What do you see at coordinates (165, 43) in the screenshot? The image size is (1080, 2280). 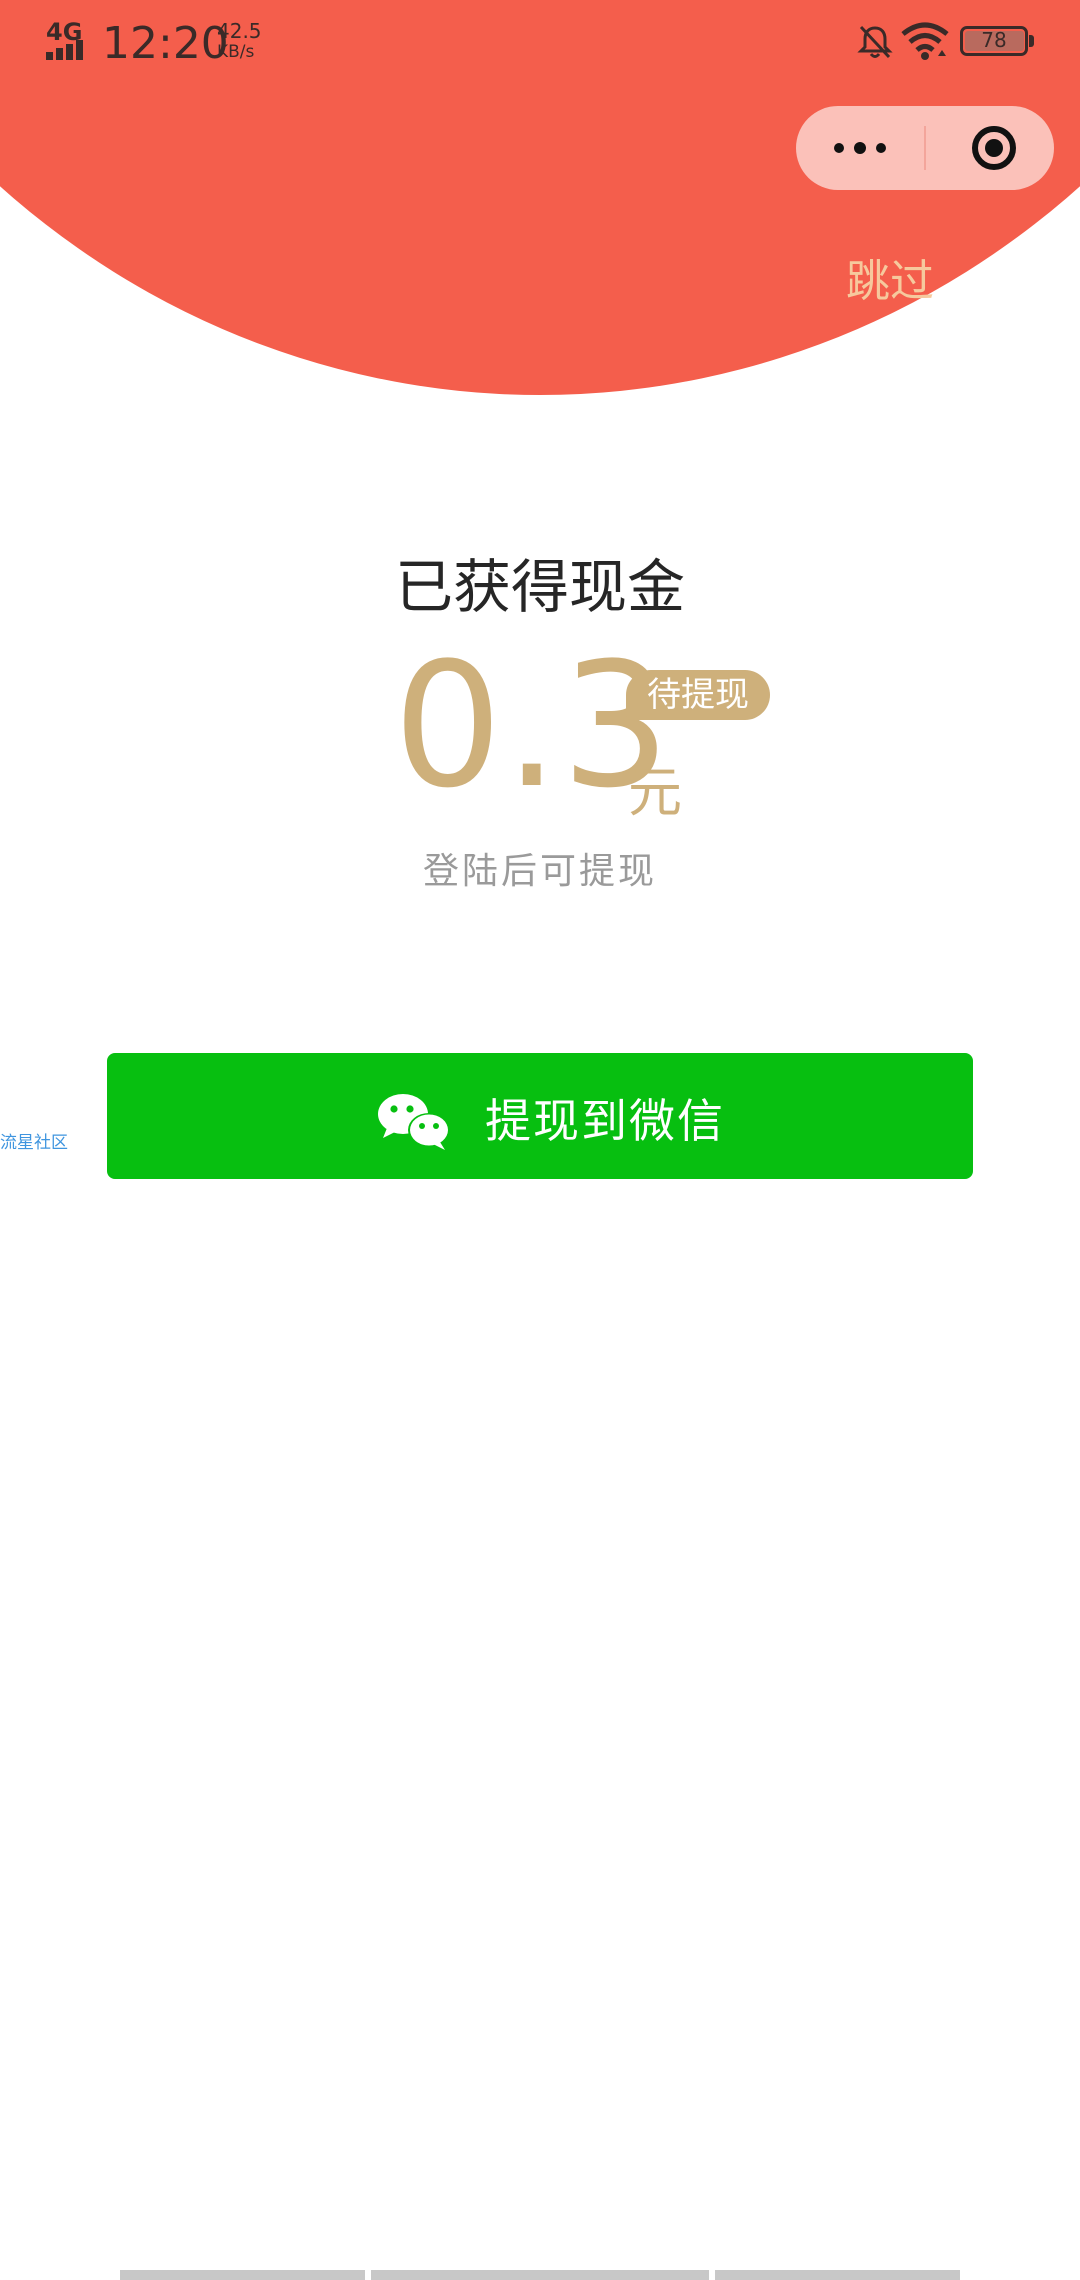 I see `status-time: 12:20` at bounding box center [165, 43].